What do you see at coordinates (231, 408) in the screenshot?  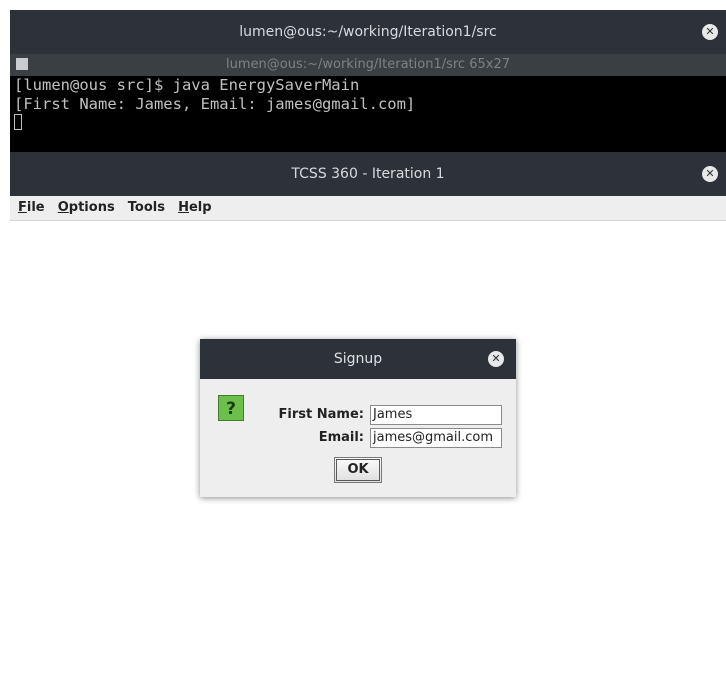 I see `question-icon: ?` at bounding box center [231, 408].